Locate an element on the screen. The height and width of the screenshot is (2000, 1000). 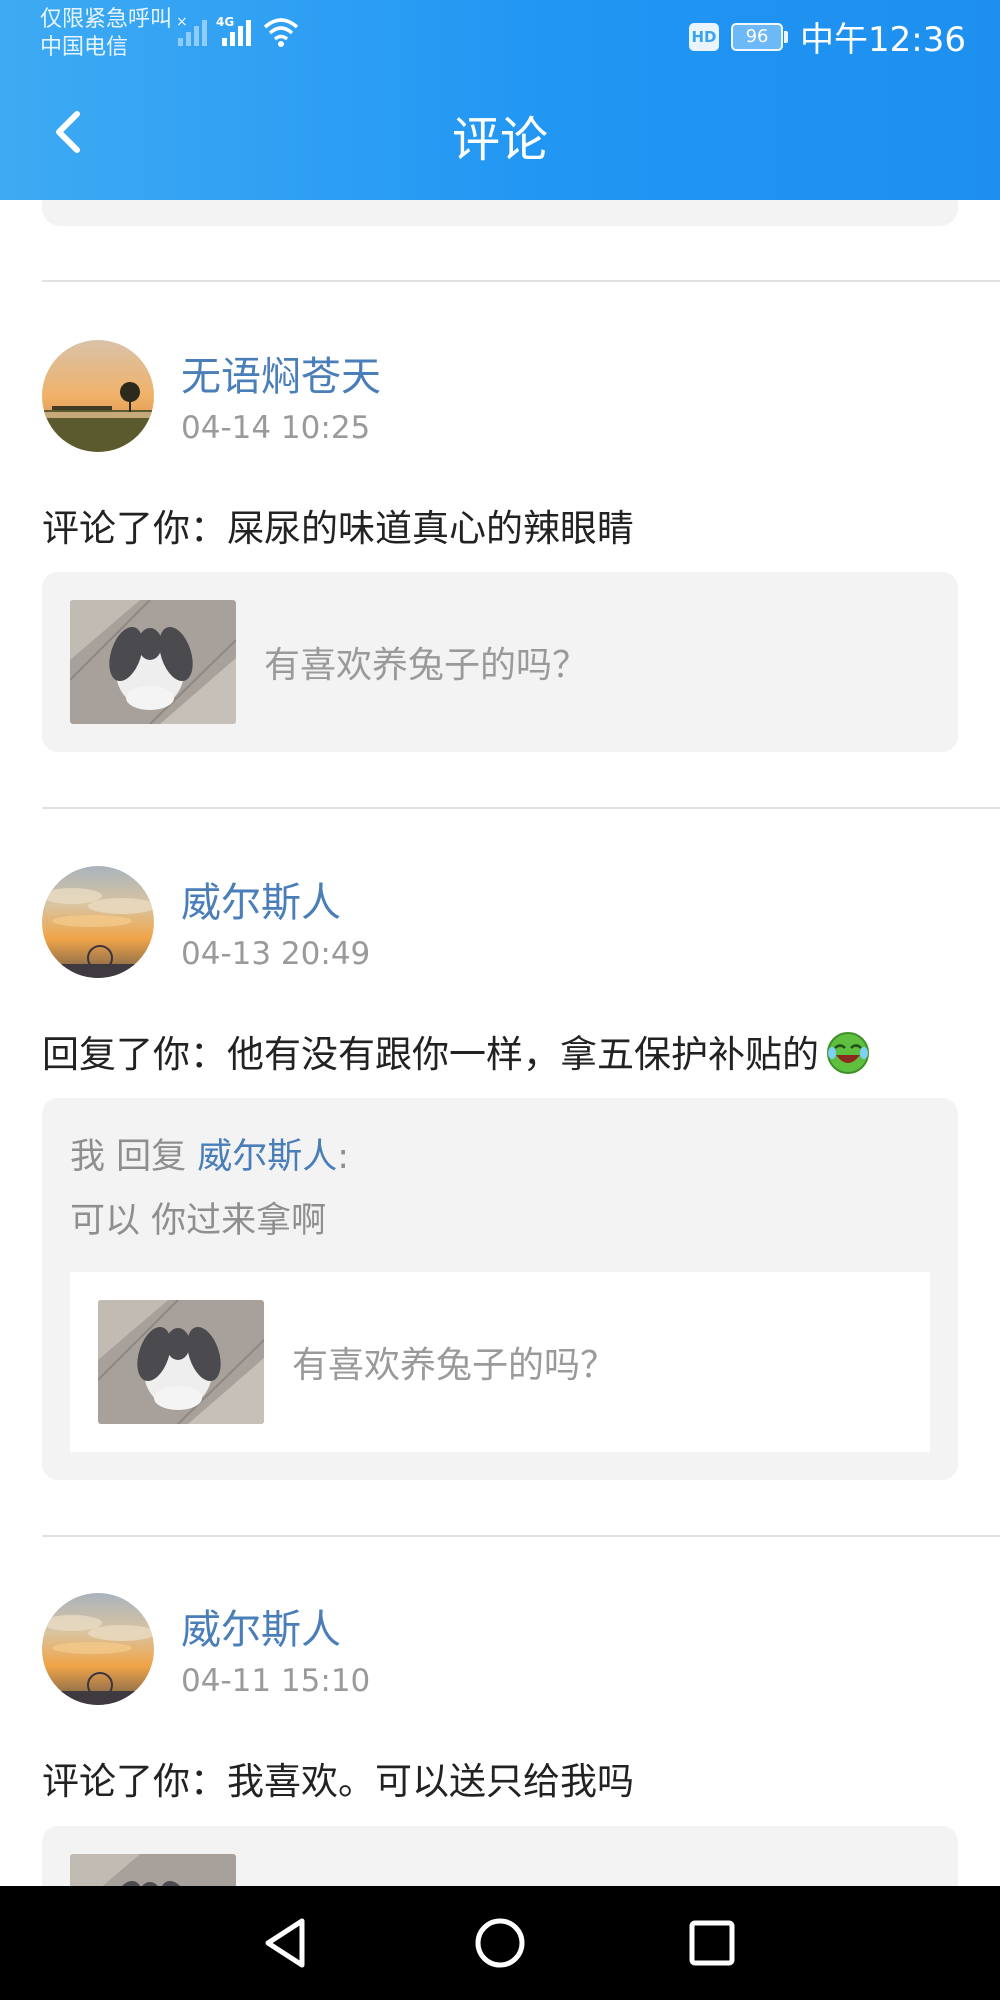
recents-square-icon is located at coordinates (712, 1943).